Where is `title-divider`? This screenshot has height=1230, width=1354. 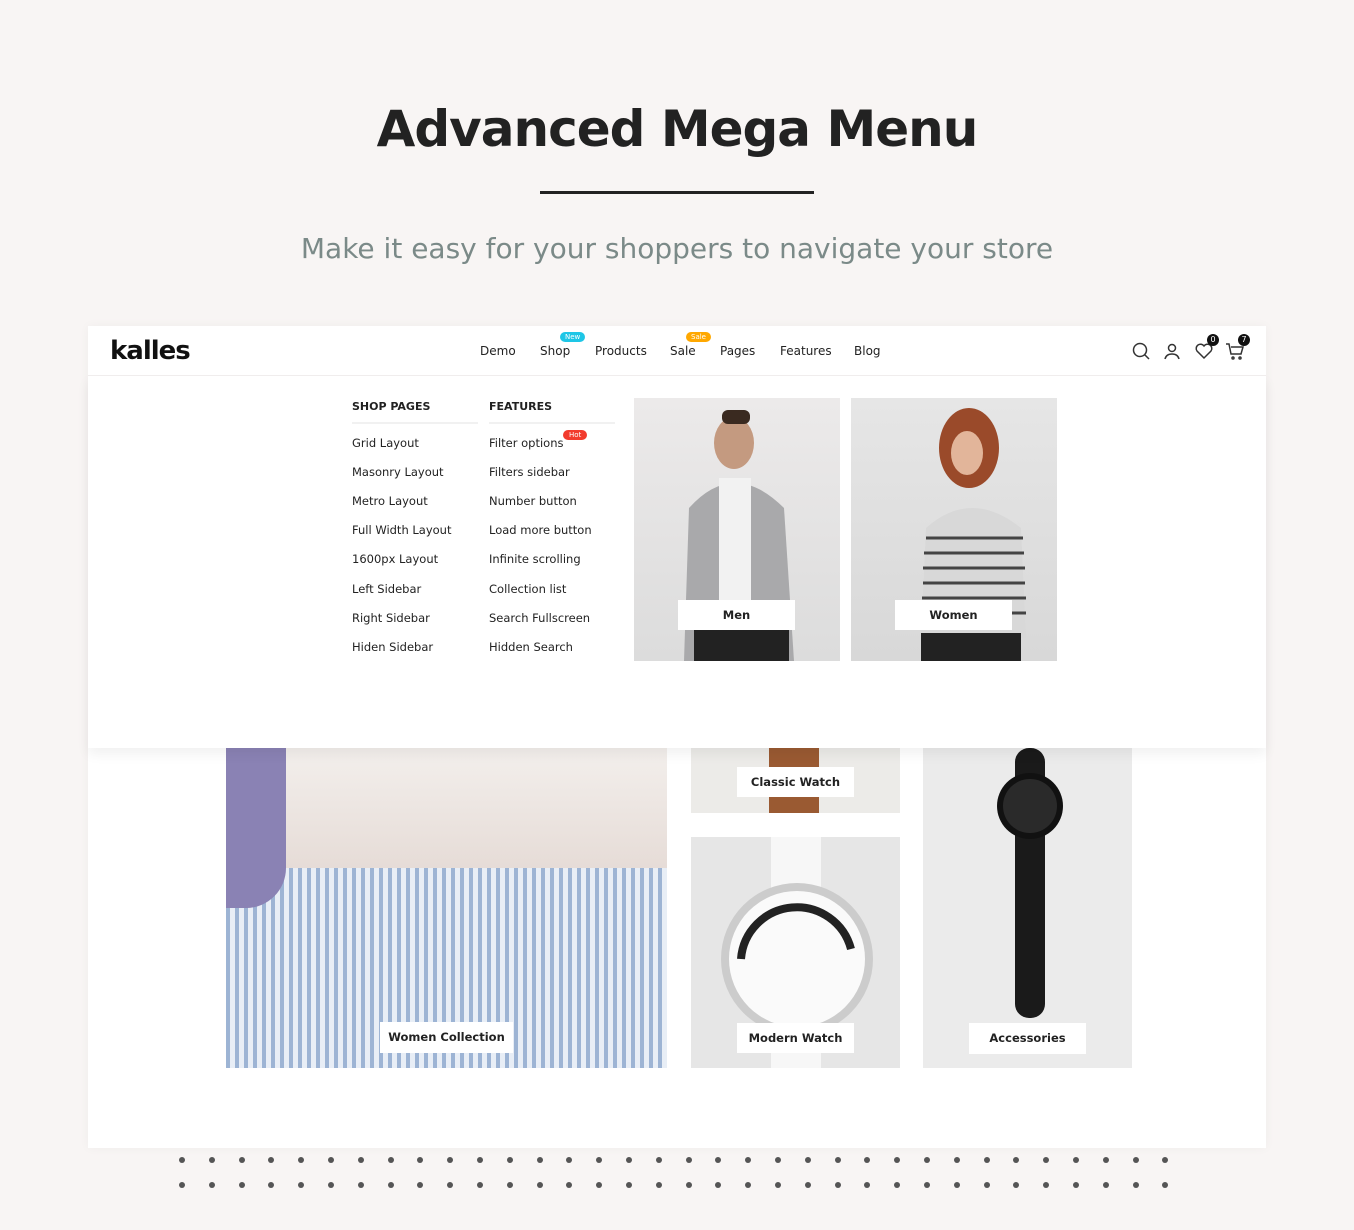 title-divider is located at coordinates (677, 192).